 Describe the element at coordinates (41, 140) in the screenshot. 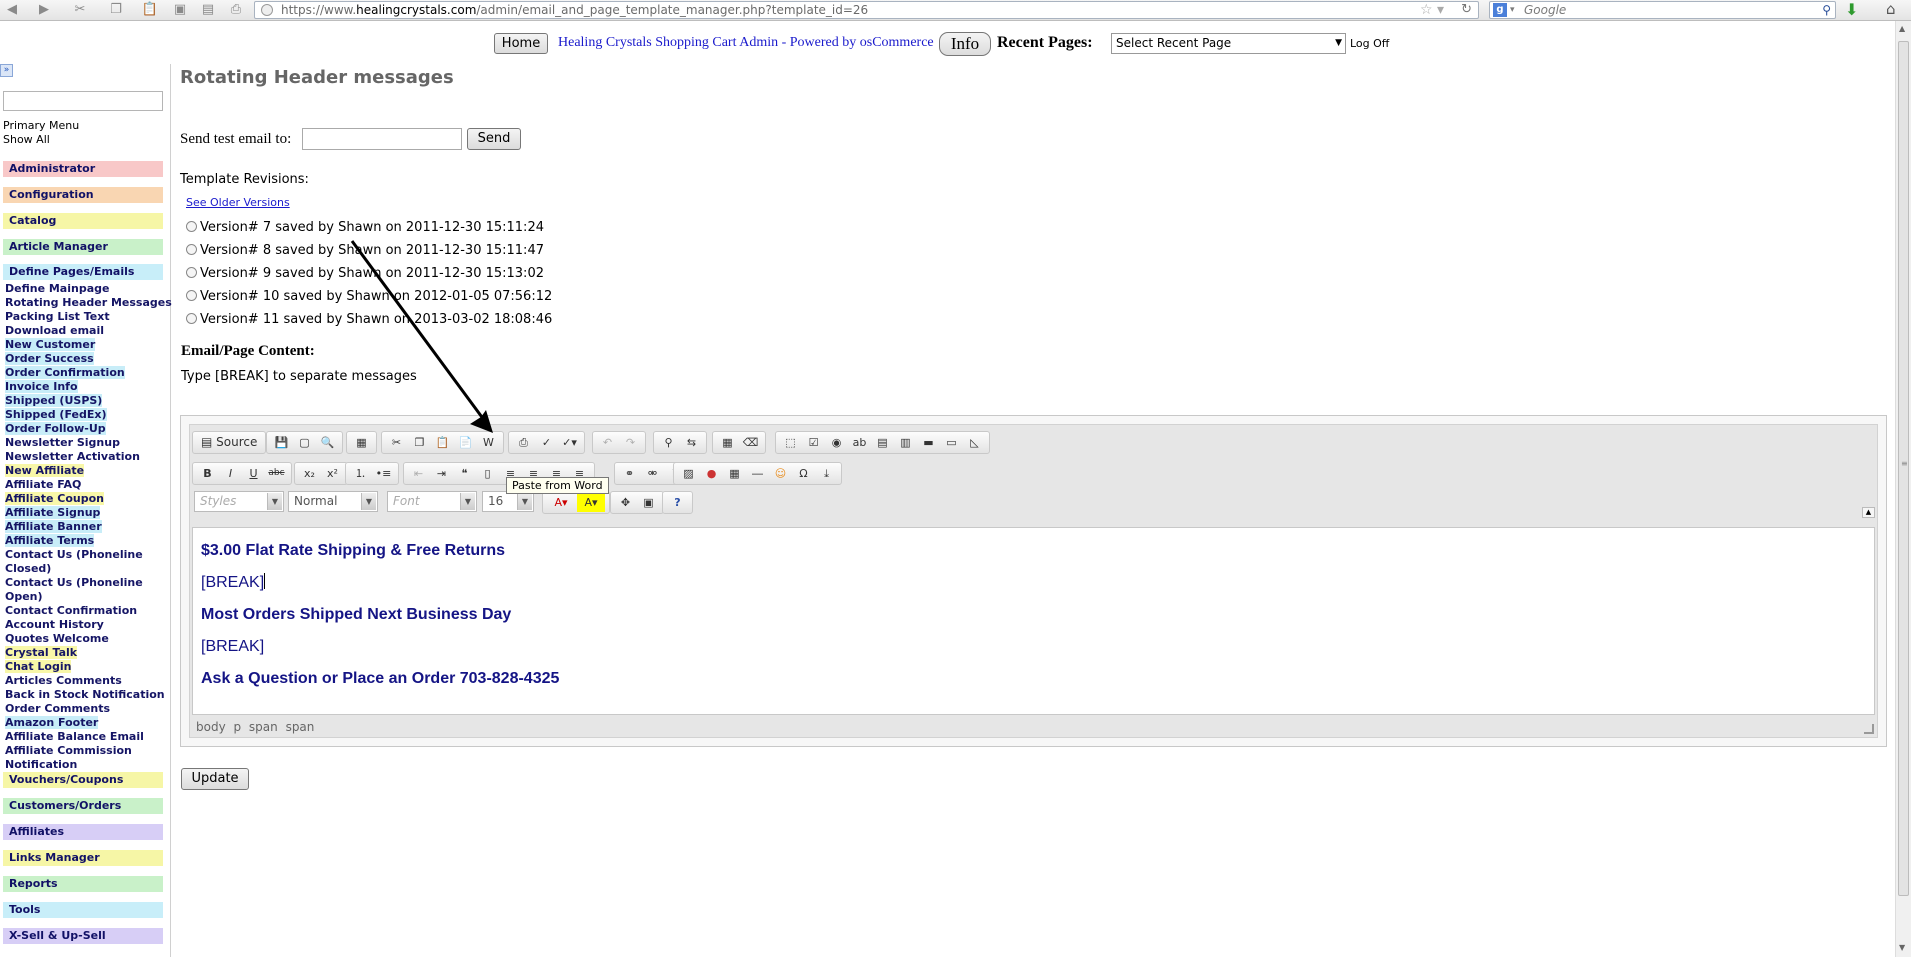

I see `show-all-link: Show All` at that location.